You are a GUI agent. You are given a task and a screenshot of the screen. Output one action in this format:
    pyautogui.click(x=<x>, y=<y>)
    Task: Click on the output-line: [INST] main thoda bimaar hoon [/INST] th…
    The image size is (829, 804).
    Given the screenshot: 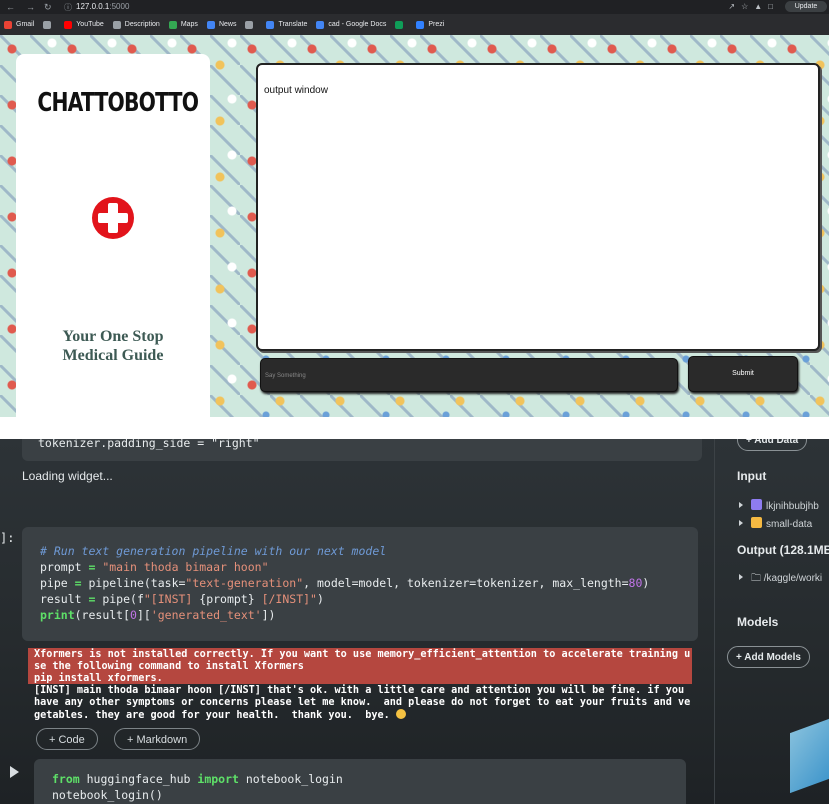 What is the action you would take?
    pyautogui.click(x=359, y=690)
    